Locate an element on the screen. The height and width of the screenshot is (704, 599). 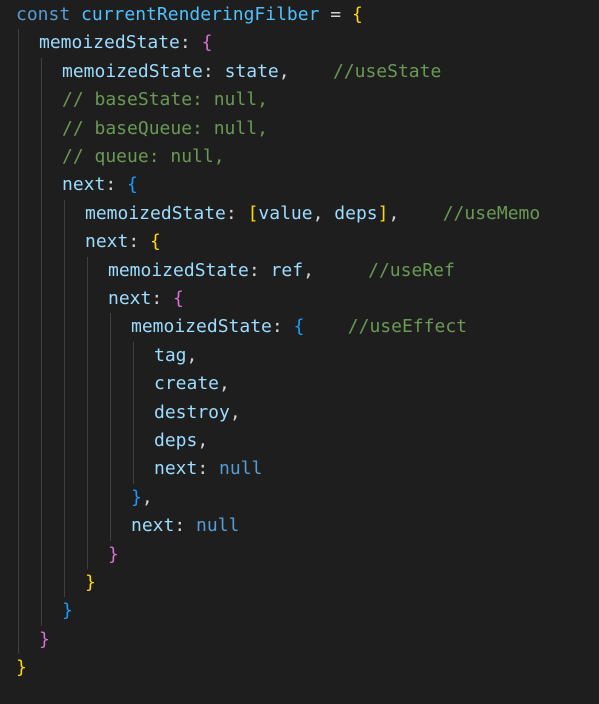
code-token: //useRef is located at coordinates (411, 270).